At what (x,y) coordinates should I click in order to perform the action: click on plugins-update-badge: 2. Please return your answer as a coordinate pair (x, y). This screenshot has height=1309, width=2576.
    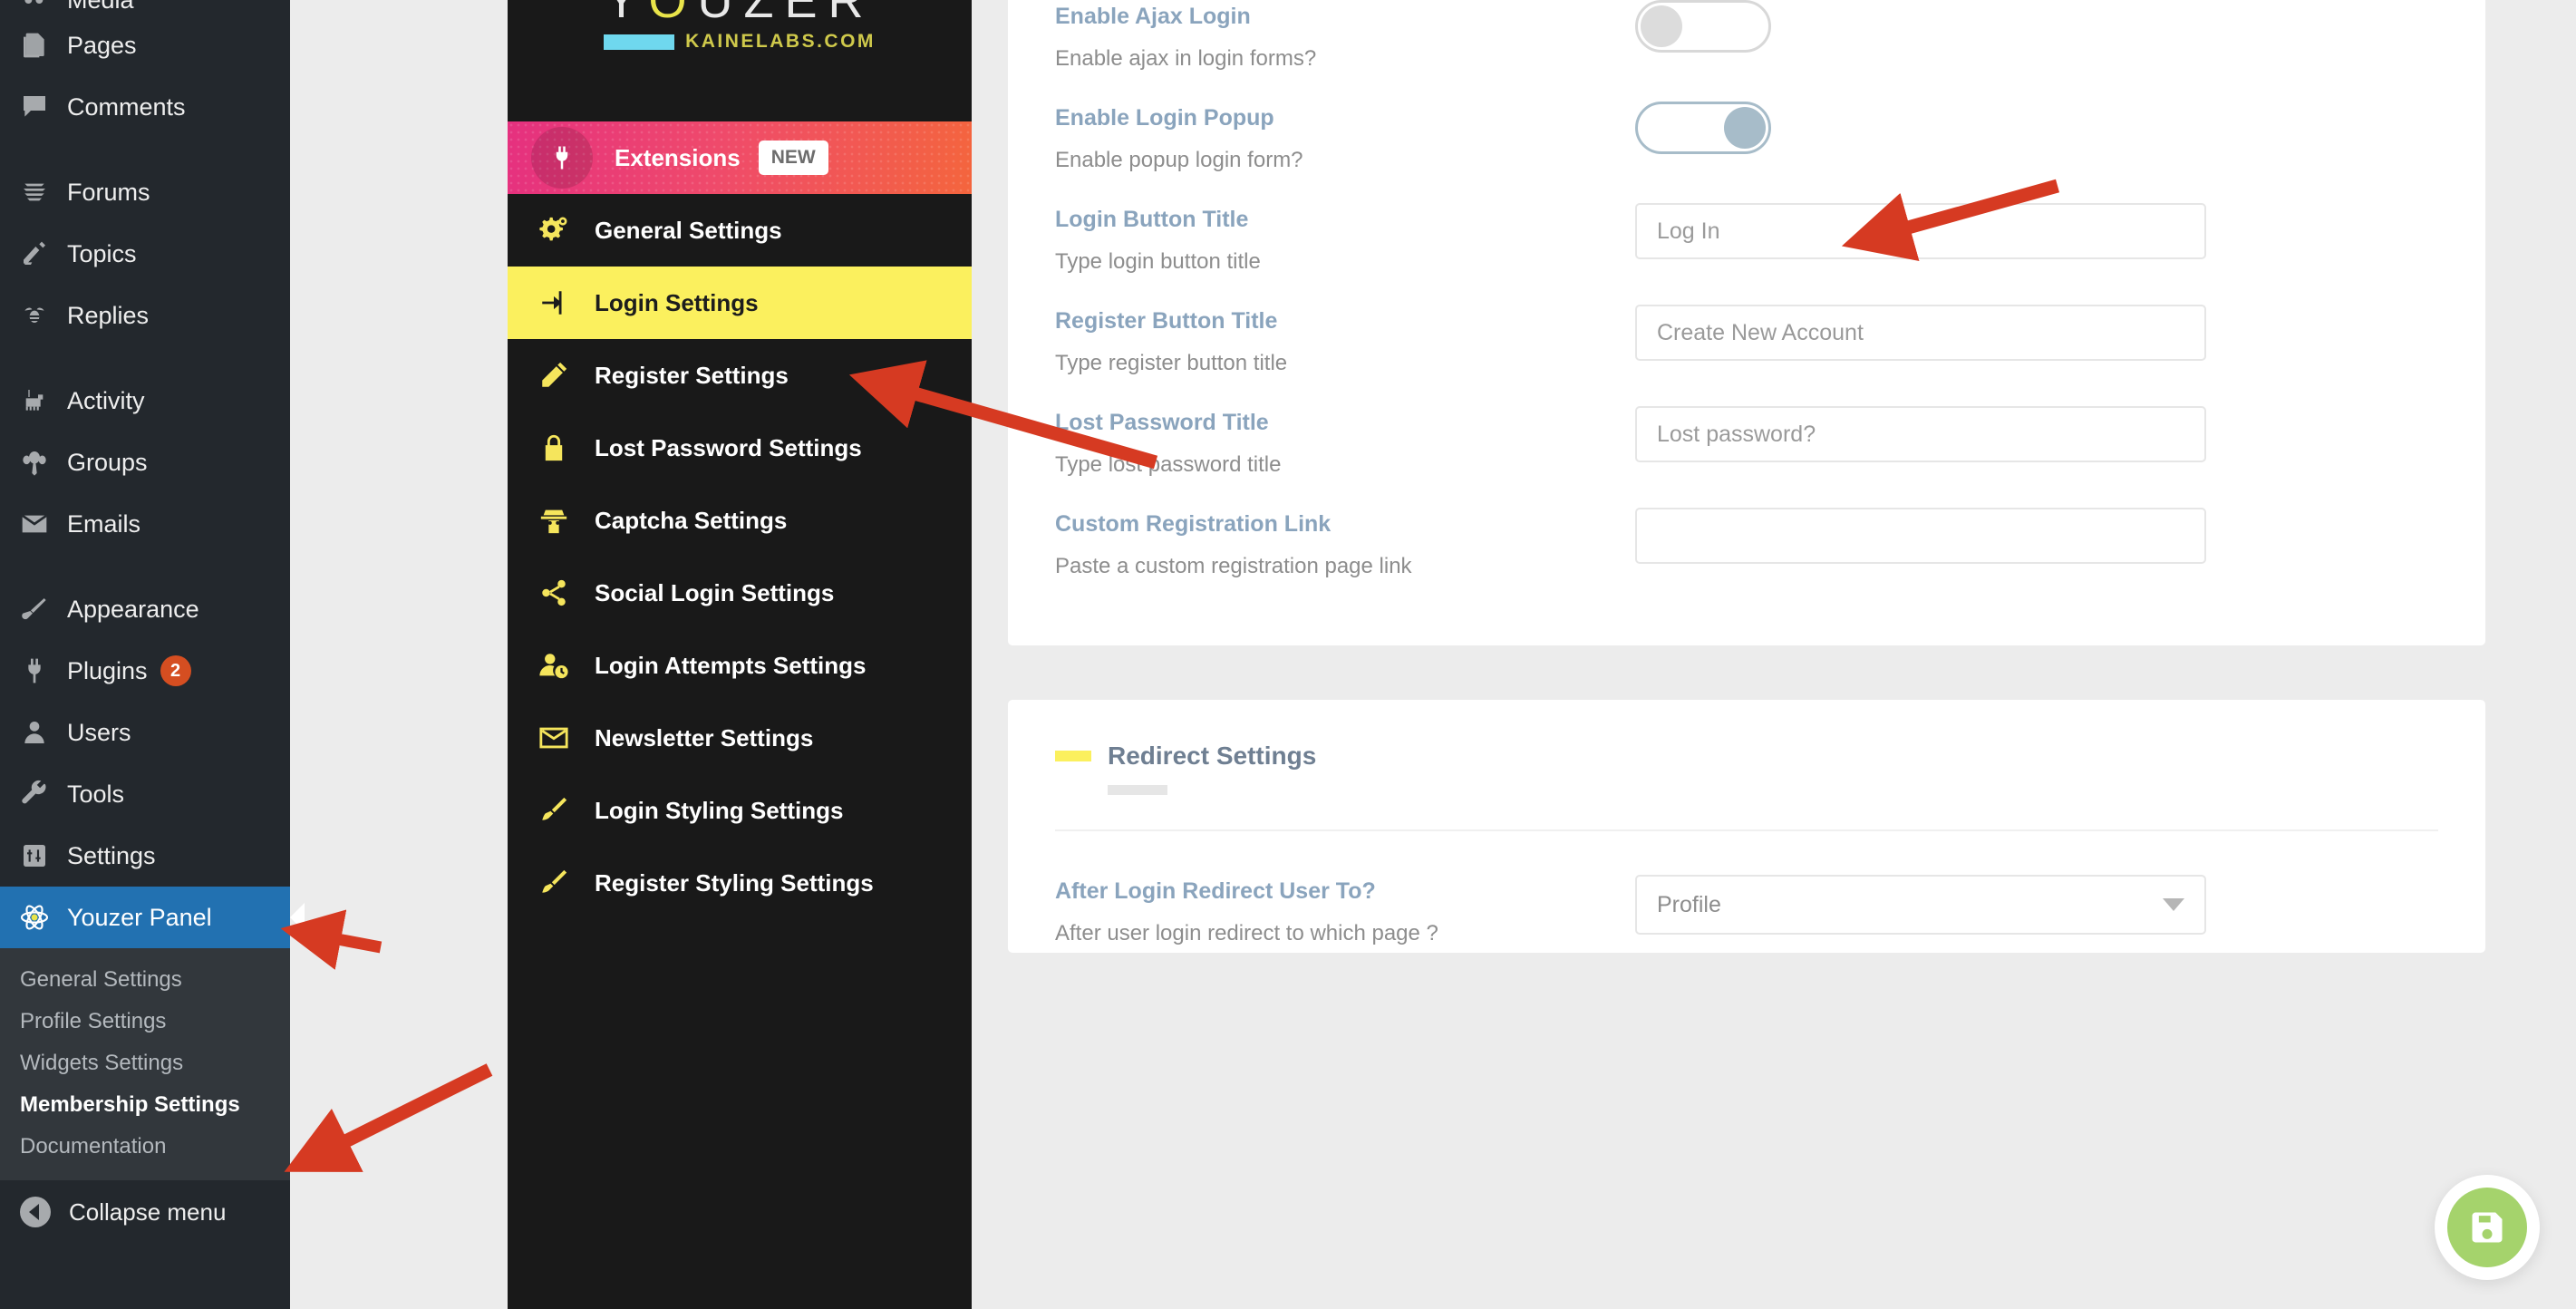
    Looking at the image, I should click on (175, 670).